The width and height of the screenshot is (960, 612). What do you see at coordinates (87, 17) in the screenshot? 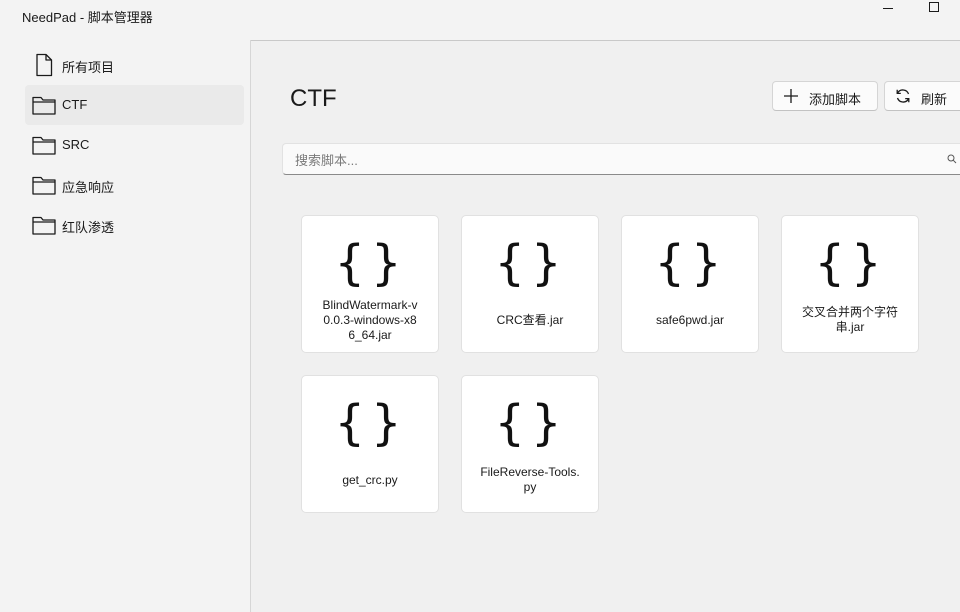
I see `window-title: NeedPad - 脚本管理器` at bounding box center [87, 17].